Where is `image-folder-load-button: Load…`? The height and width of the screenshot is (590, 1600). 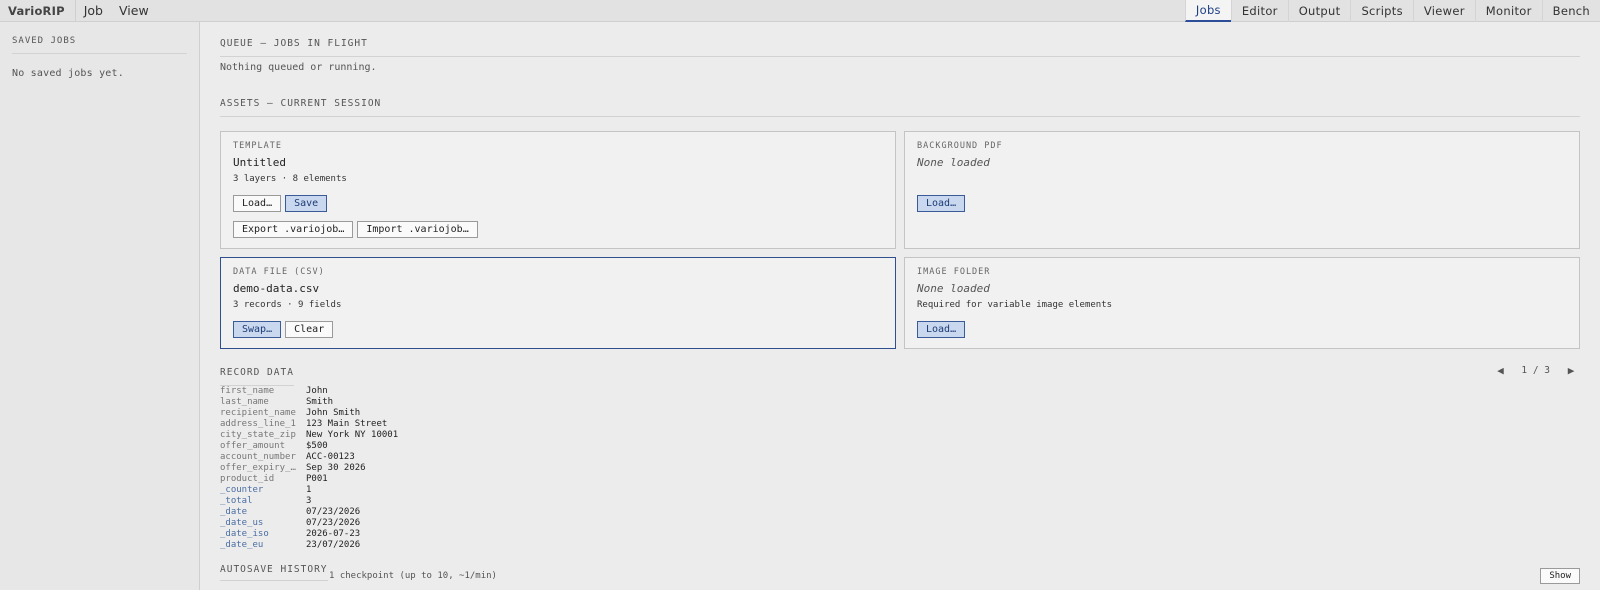 image-folder-load-button: Load… is located at coordinates (941, 329).